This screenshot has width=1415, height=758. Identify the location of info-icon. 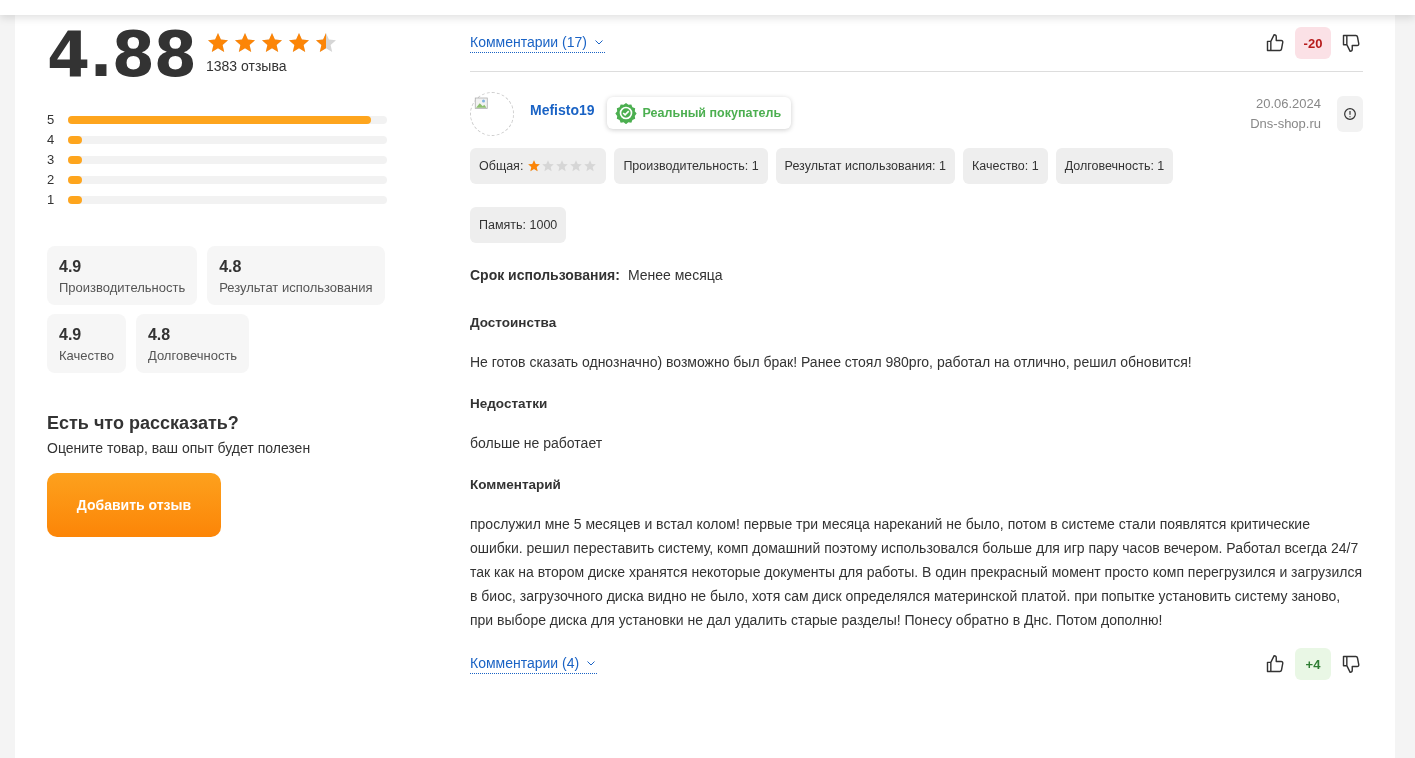
(1350, 114).